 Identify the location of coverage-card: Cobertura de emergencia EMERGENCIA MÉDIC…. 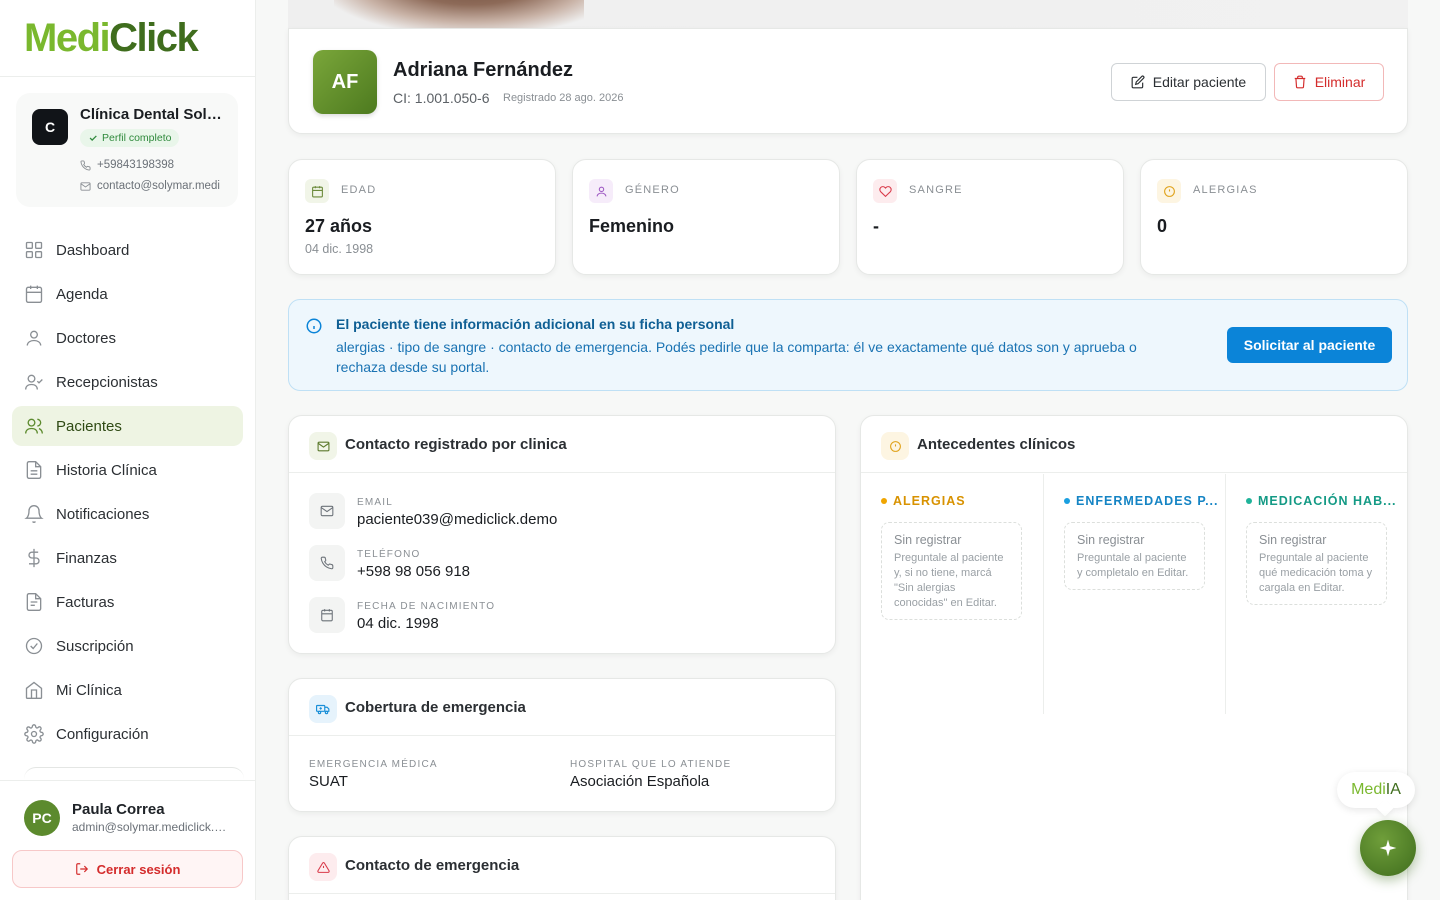
(562, 745).